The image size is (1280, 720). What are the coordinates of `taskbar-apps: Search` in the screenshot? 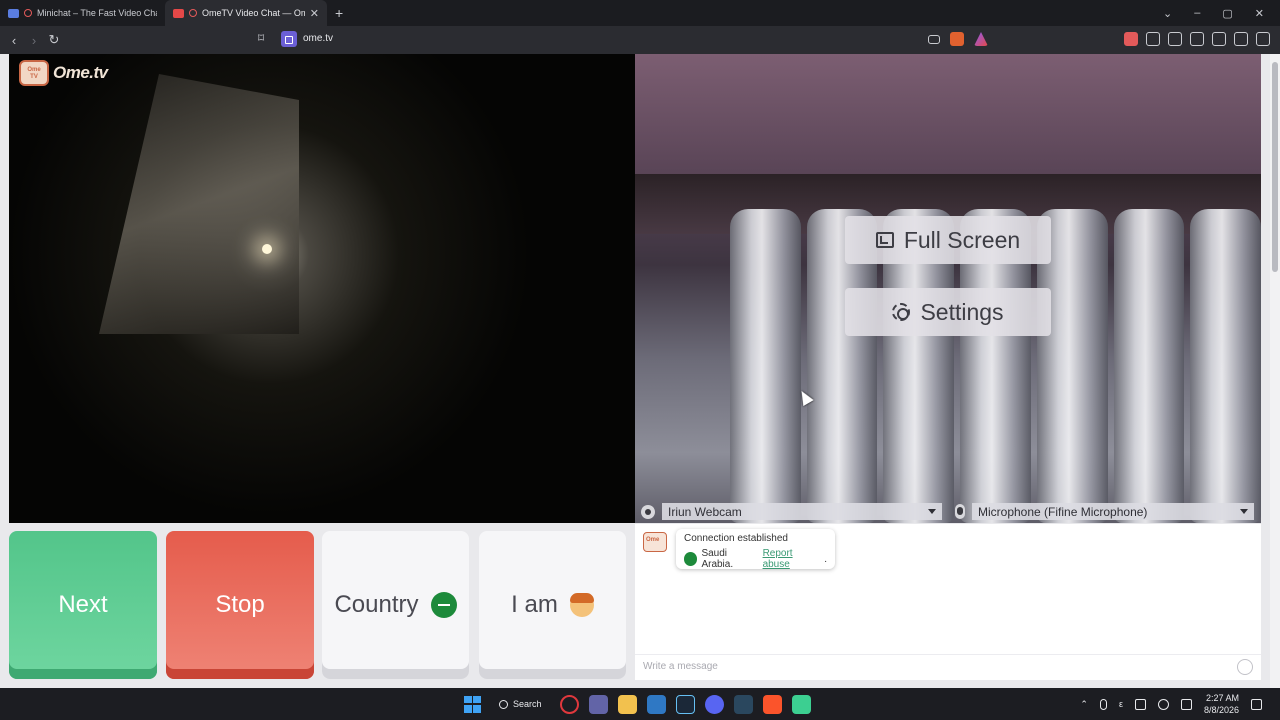 It's located at (637, 704).